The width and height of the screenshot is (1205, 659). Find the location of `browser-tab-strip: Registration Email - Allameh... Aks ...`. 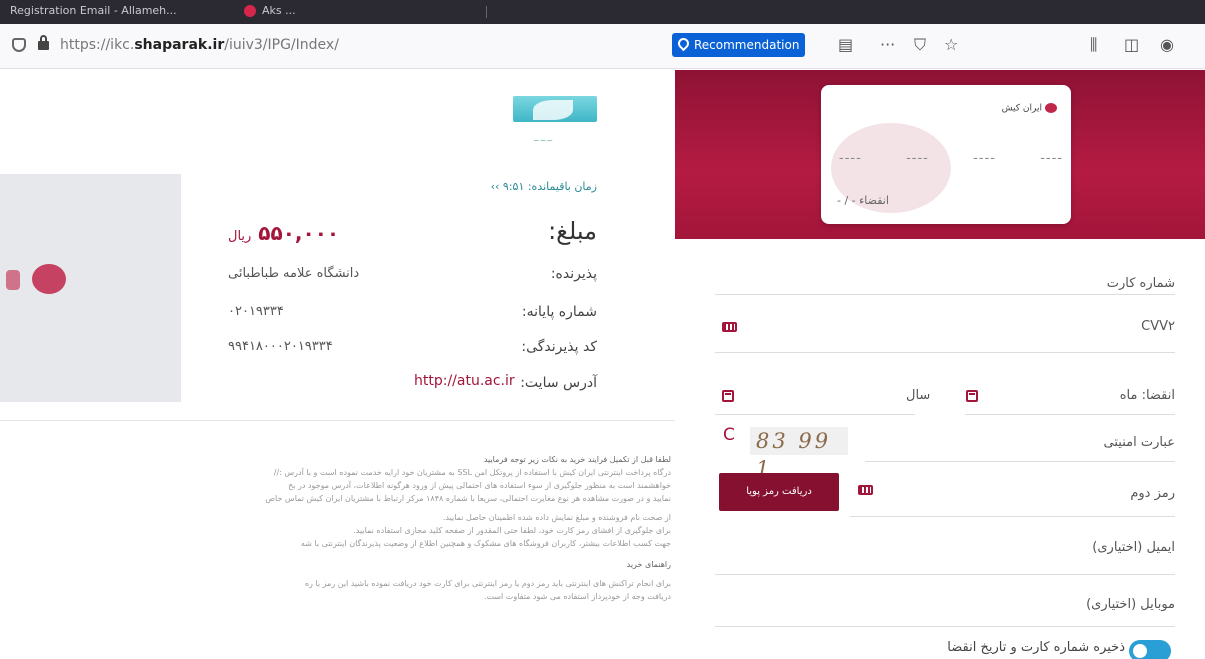

browser-tab-strip: Registration Email - Allameh... Aks ... is located at coordinates (602, 12).